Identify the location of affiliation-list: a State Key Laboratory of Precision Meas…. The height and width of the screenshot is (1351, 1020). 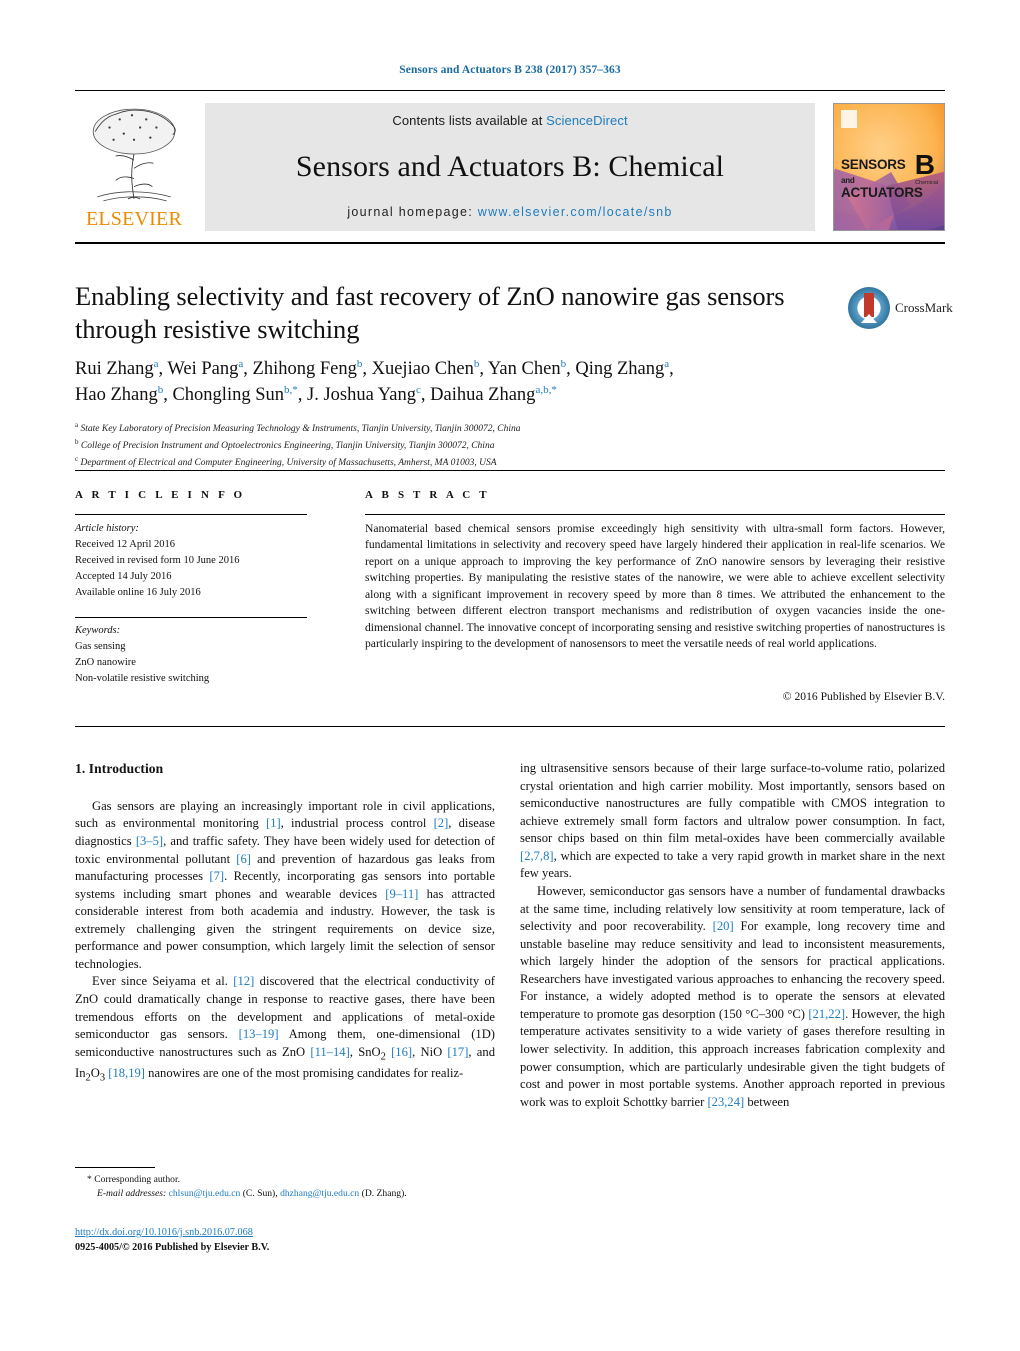
(470, 445).